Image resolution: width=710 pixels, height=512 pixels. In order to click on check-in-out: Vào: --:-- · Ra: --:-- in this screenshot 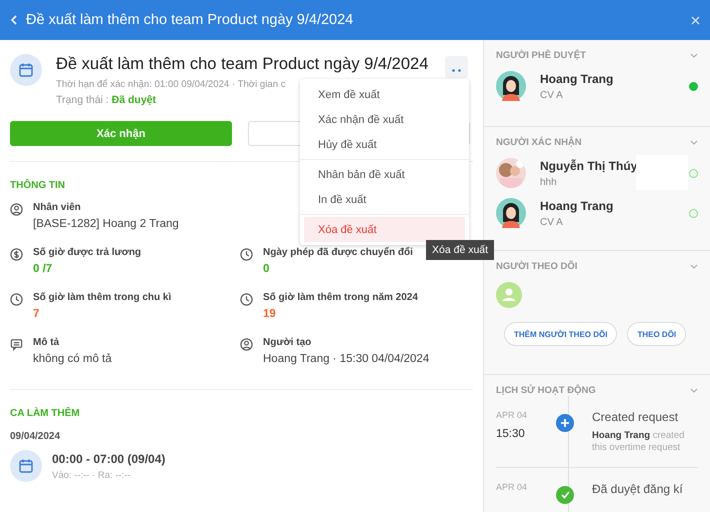, I will do `click(92, 475)`.